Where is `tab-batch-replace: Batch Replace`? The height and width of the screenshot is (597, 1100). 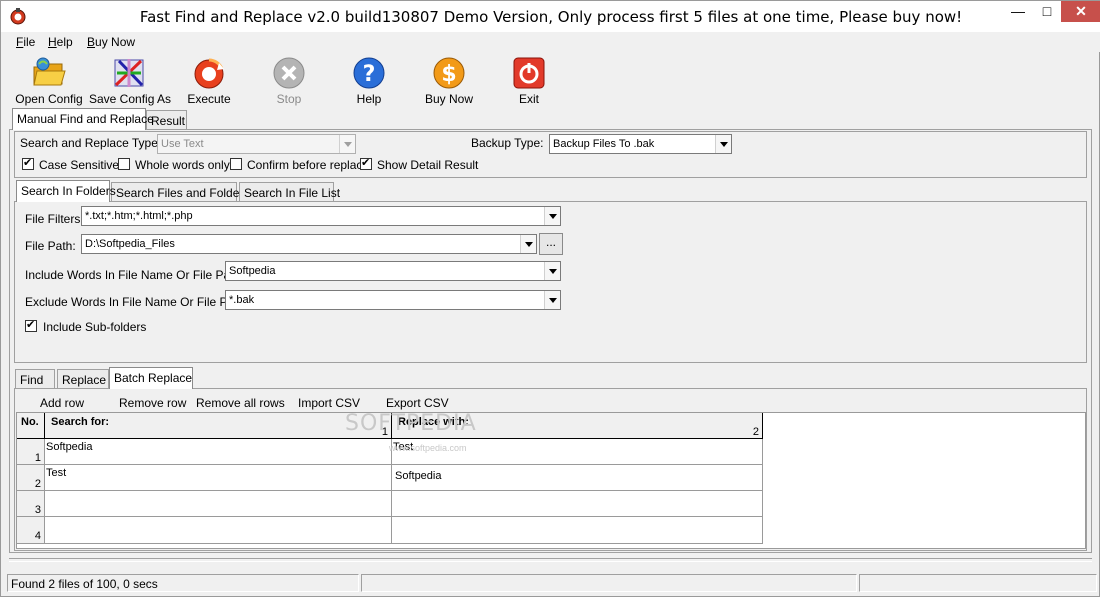
tab-batch-replace: Batch Replace is located at coordinates (151, 378).